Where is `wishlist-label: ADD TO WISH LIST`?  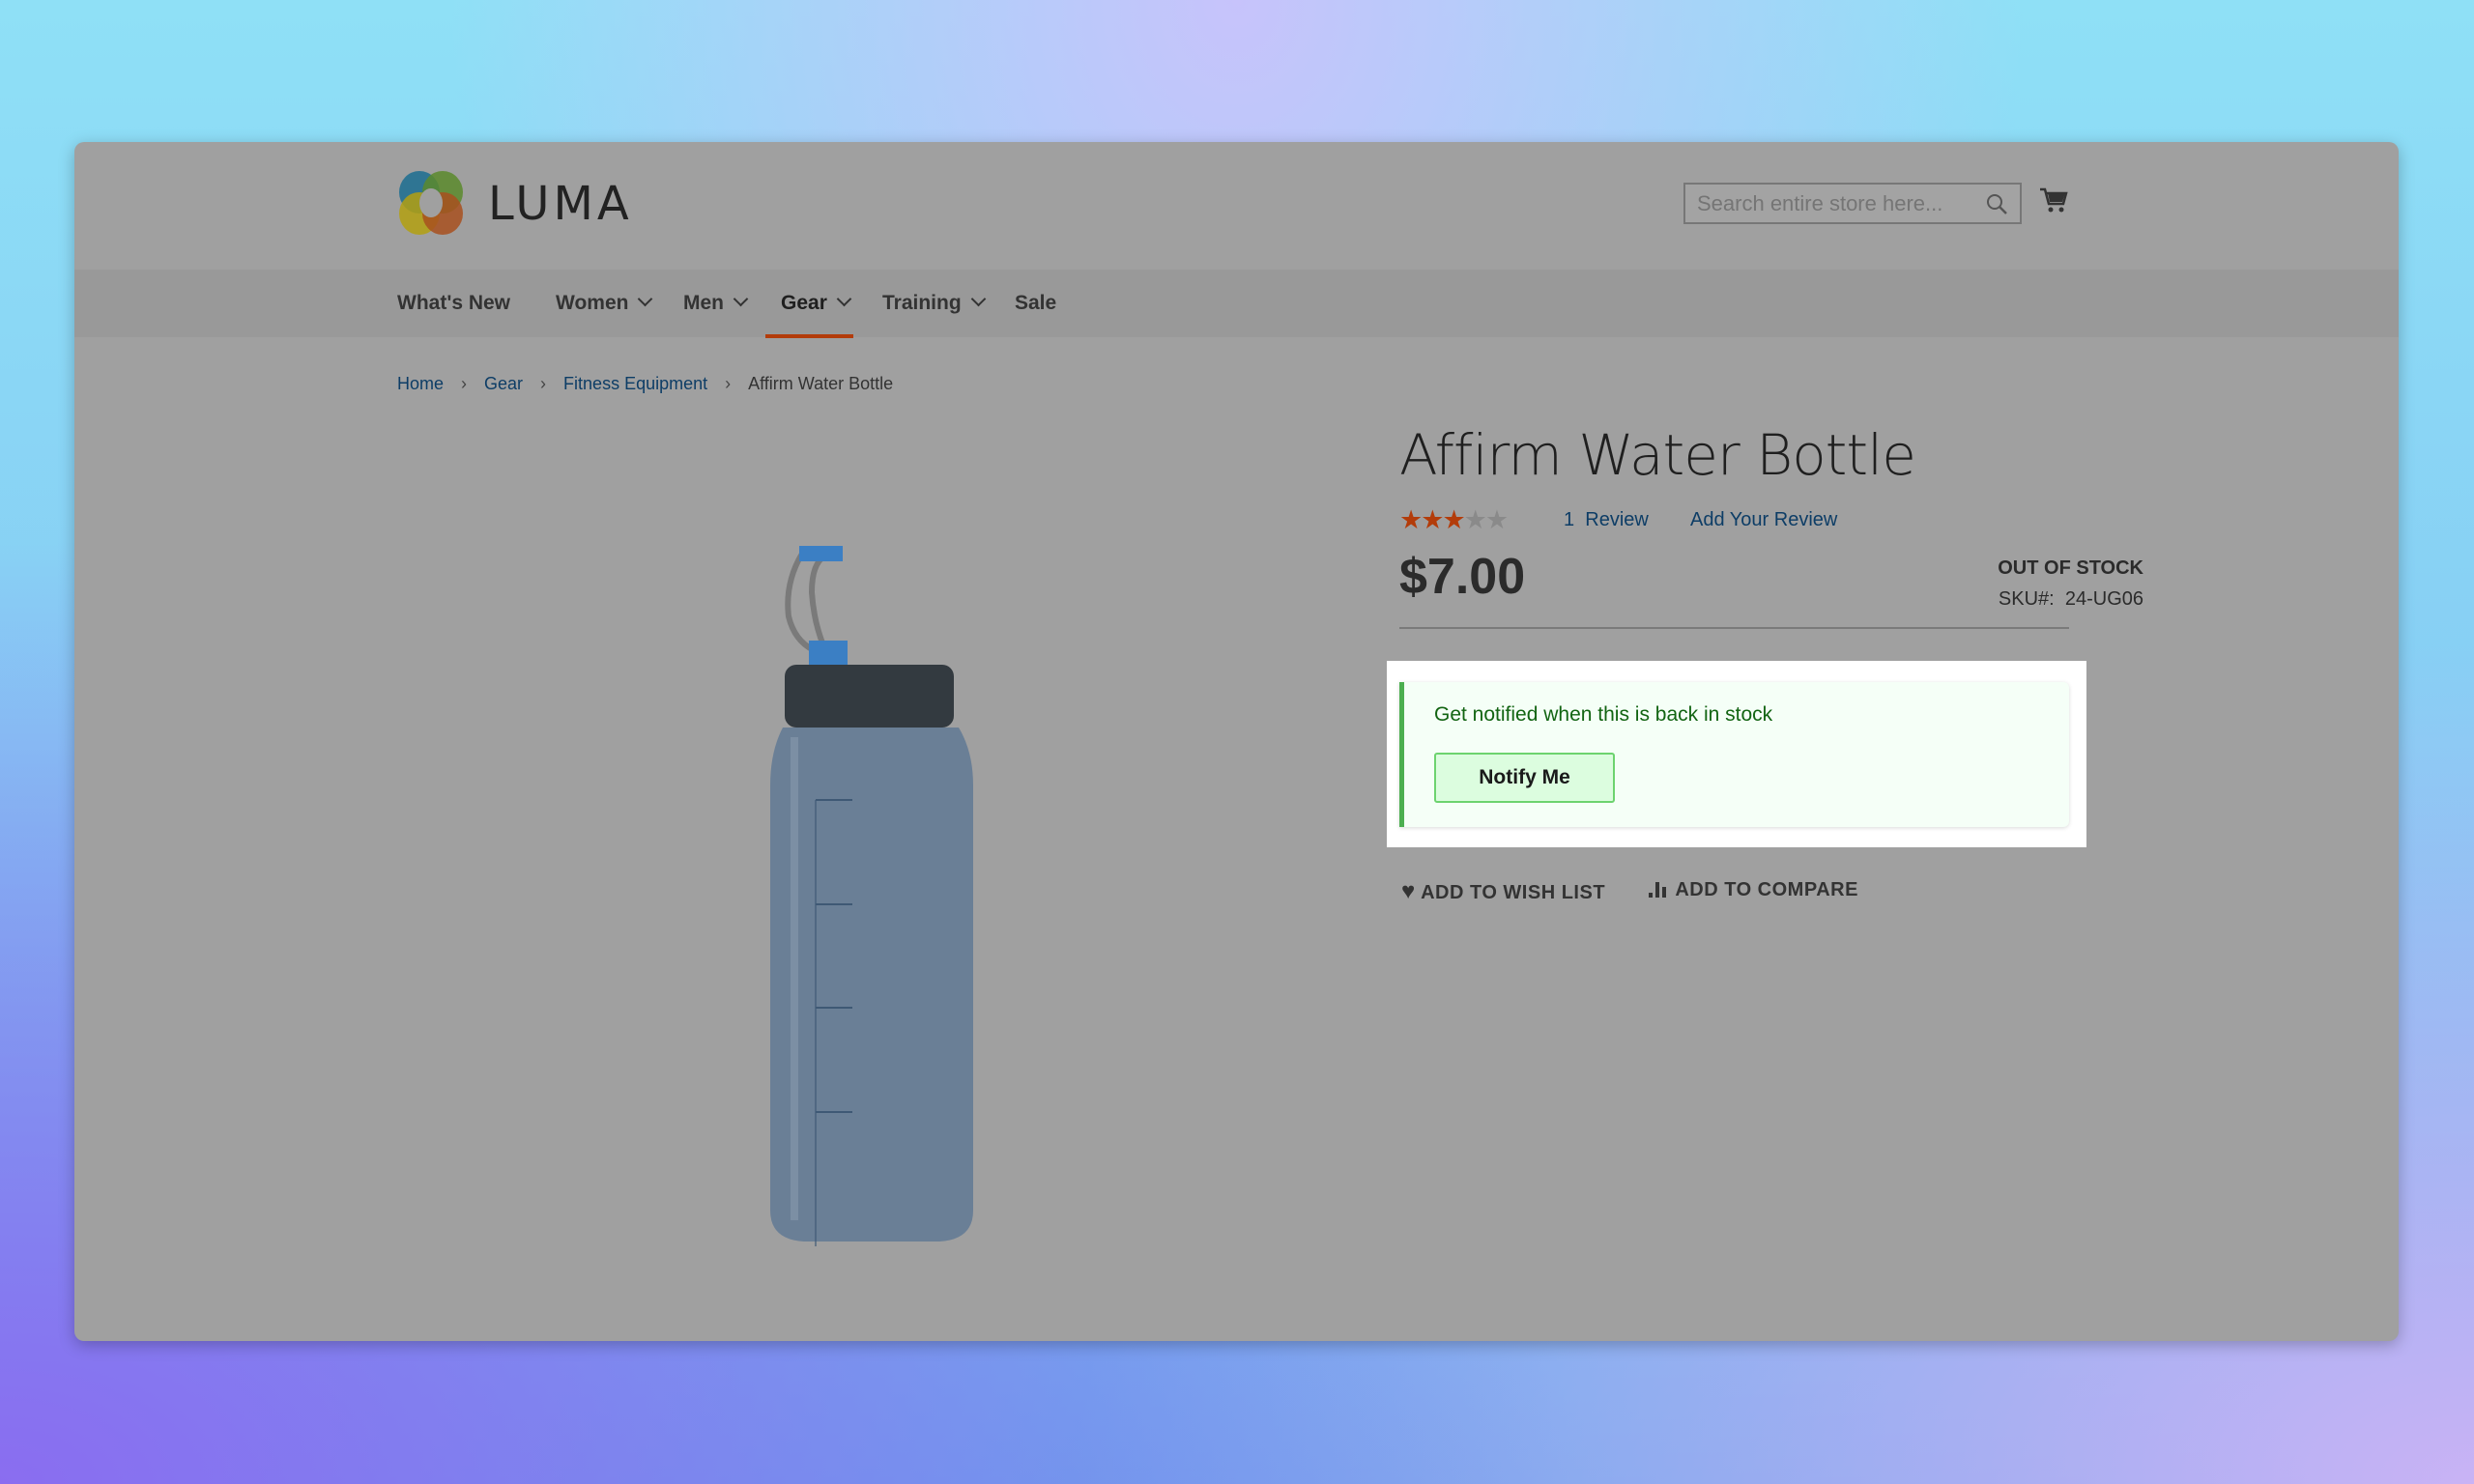 wishlist-label: ADD TO WISH LIST is located at coordinates (1514, 893).